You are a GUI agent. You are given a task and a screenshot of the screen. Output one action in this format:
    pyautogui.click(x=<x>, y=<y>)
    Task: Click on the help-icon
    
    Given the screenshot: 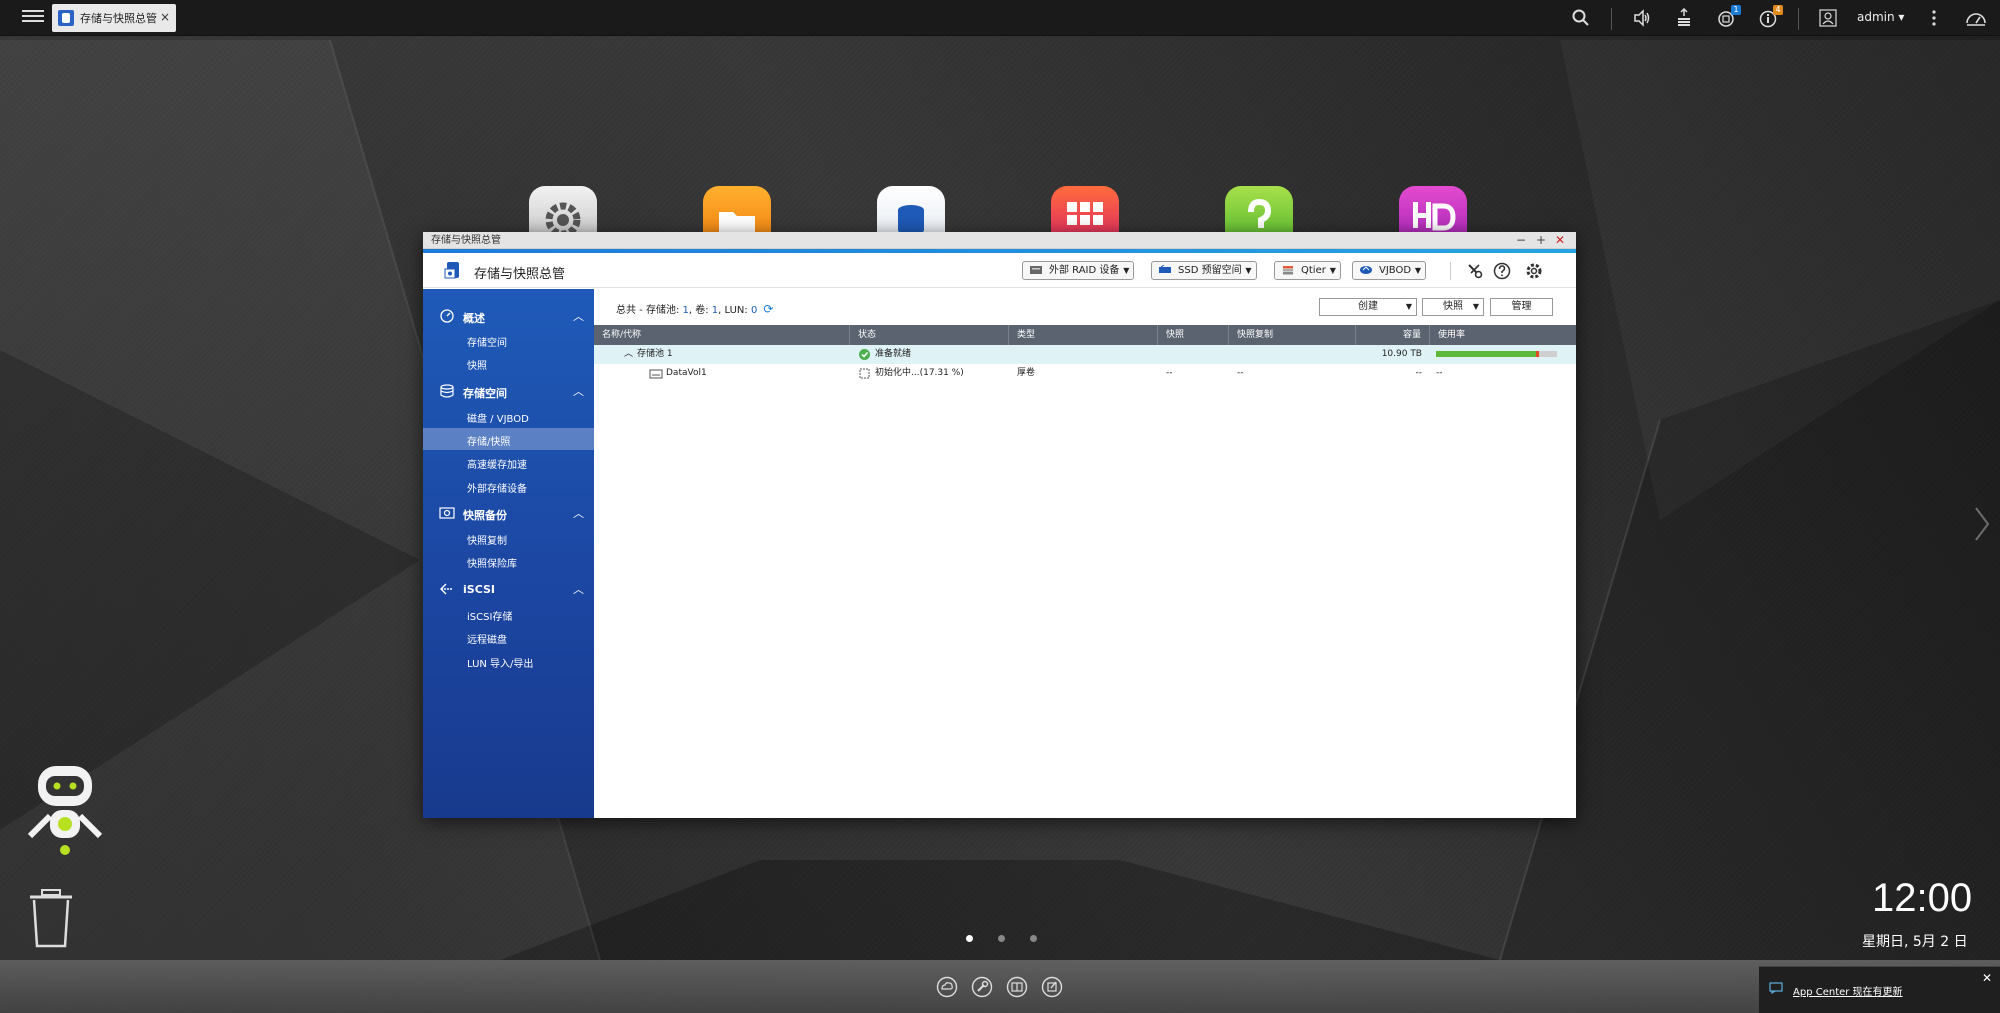 What is the action you would take?
    pyautogui.click(x=1502, y=271)
    